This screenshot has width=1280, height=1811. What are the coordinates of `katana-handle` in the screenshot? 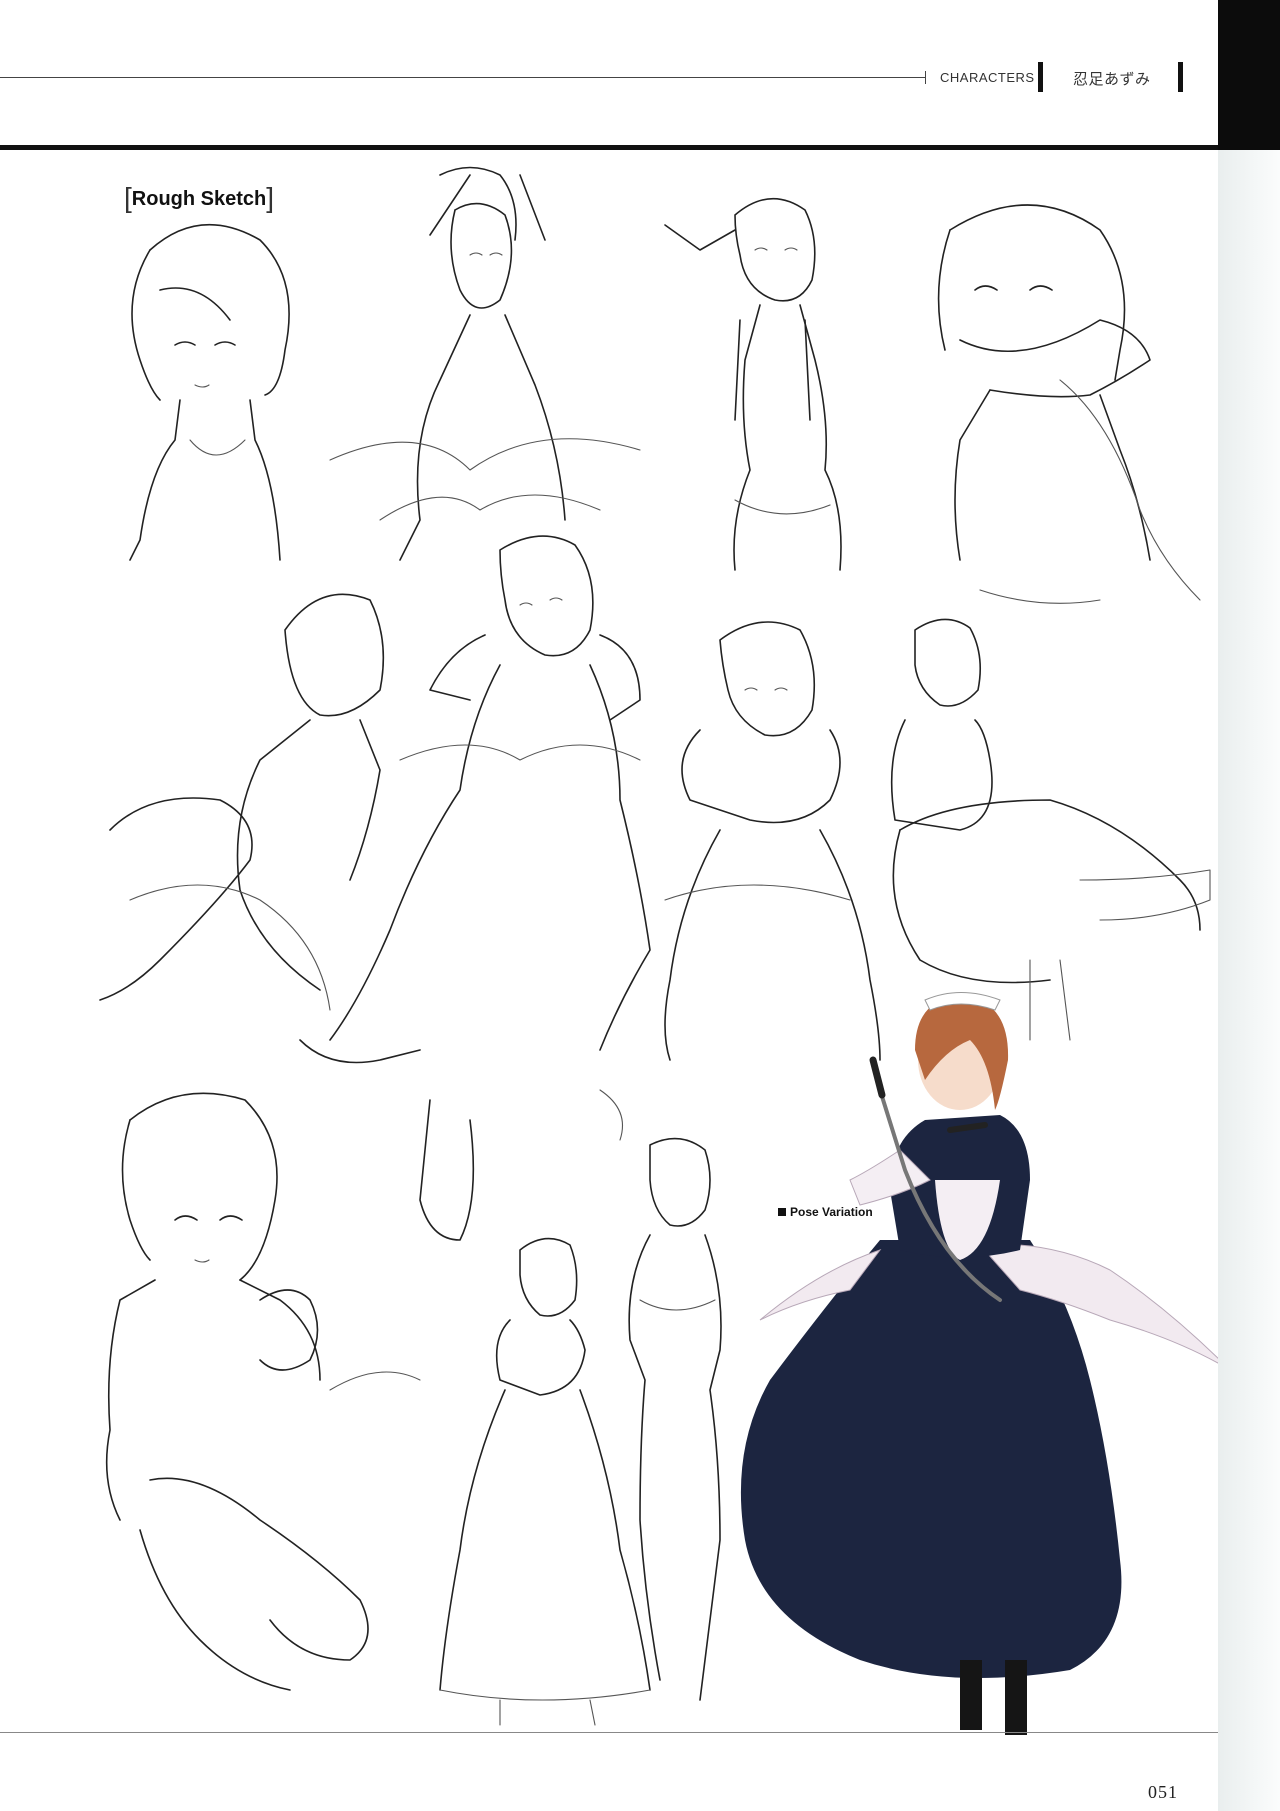 It's located at (877, 1077).